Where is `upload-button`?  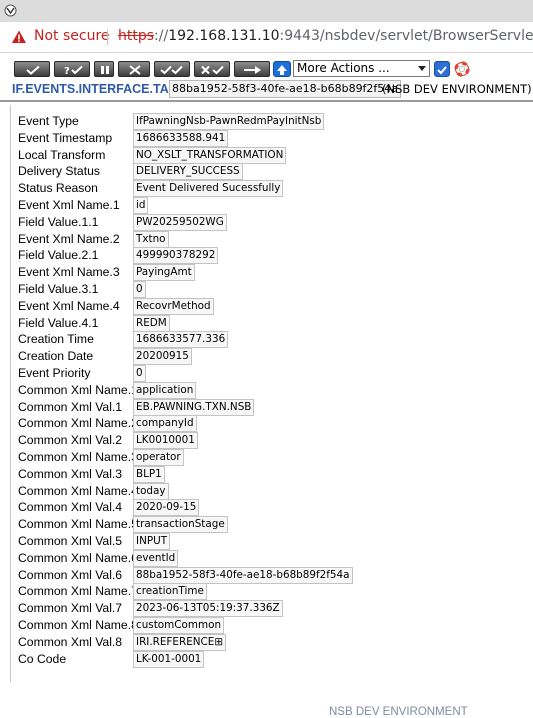
upload-button is located at coordinates (282, 69).